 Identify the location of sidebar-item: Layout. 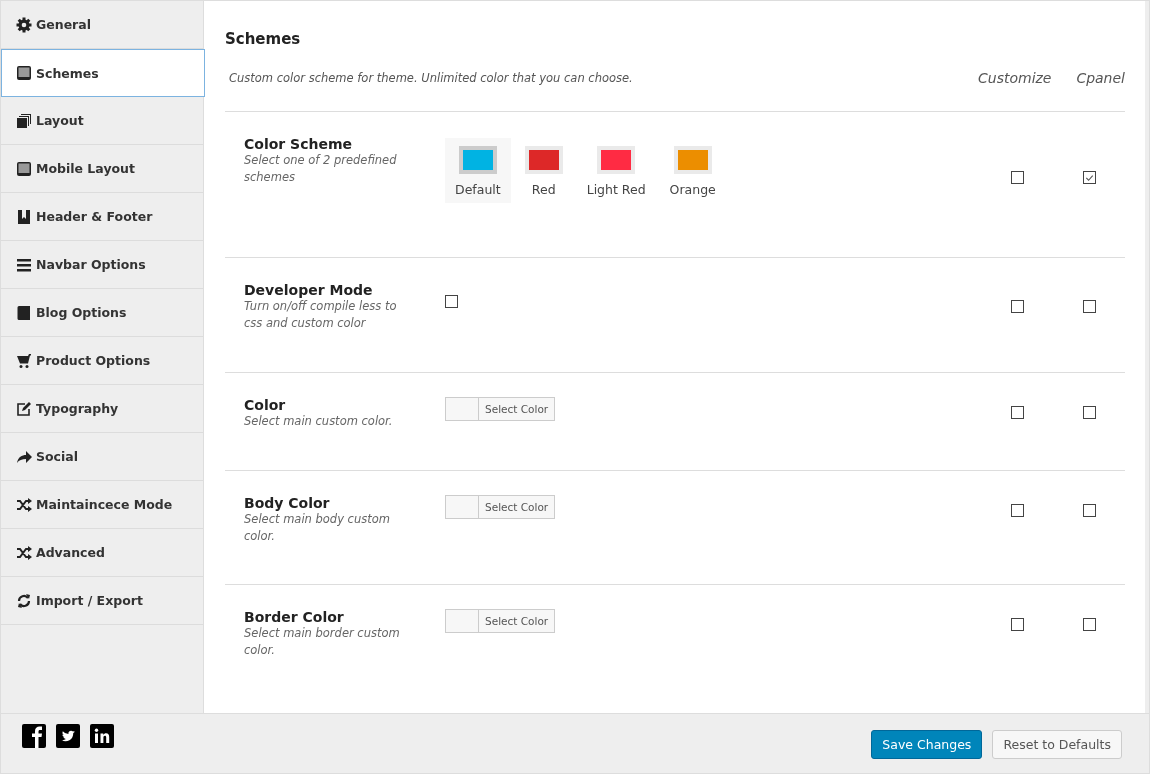
(102, 121).